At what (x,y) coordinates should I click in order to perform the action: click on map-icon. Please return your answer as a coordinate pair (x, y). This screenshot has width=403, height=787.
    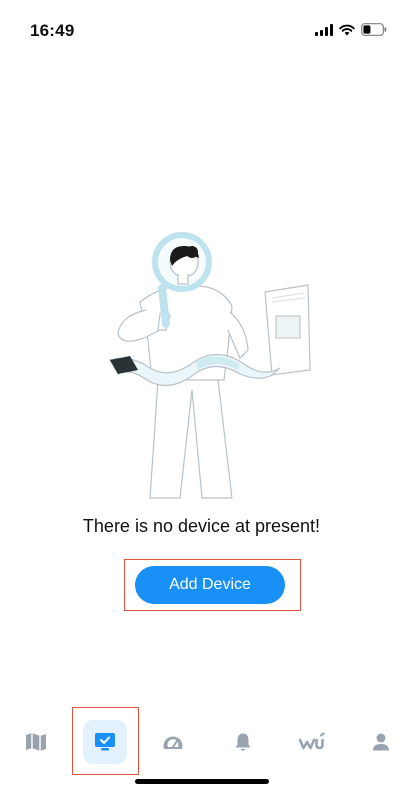
    Looking at the image, I should click on (36, 742).